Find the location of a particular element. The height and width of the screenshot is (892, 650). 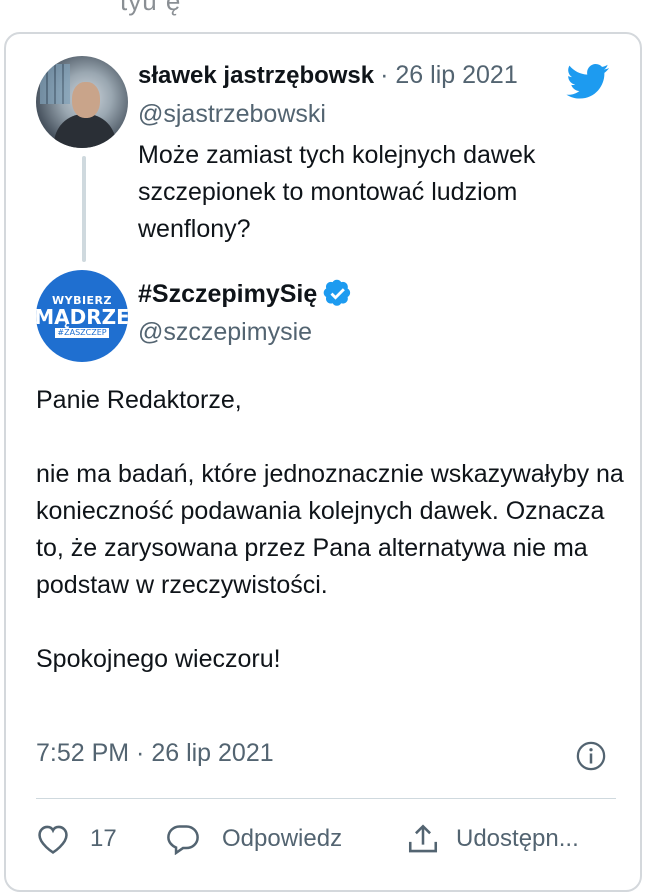

heart-icon is located at coordinates (53, 839).